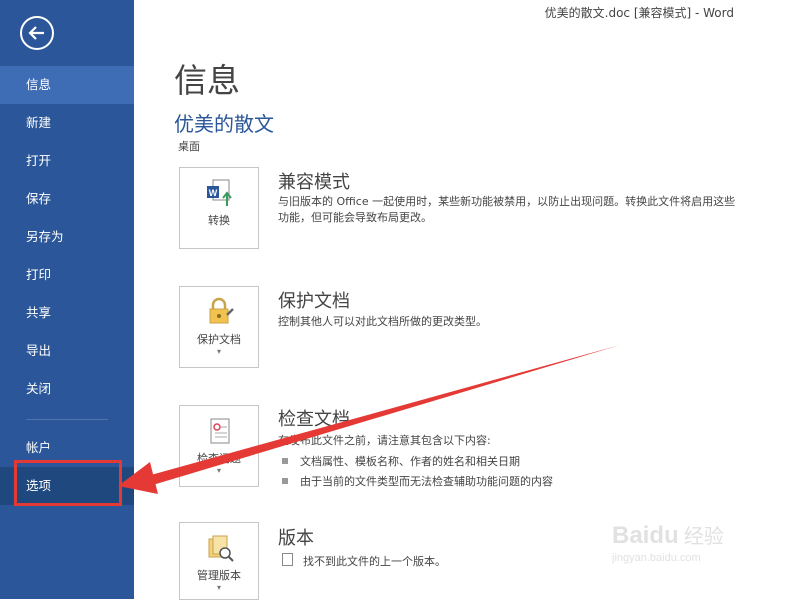  Describe the element at coordinates (67, 486) in the screenshot. I see `nav-options: 选项` at that location.